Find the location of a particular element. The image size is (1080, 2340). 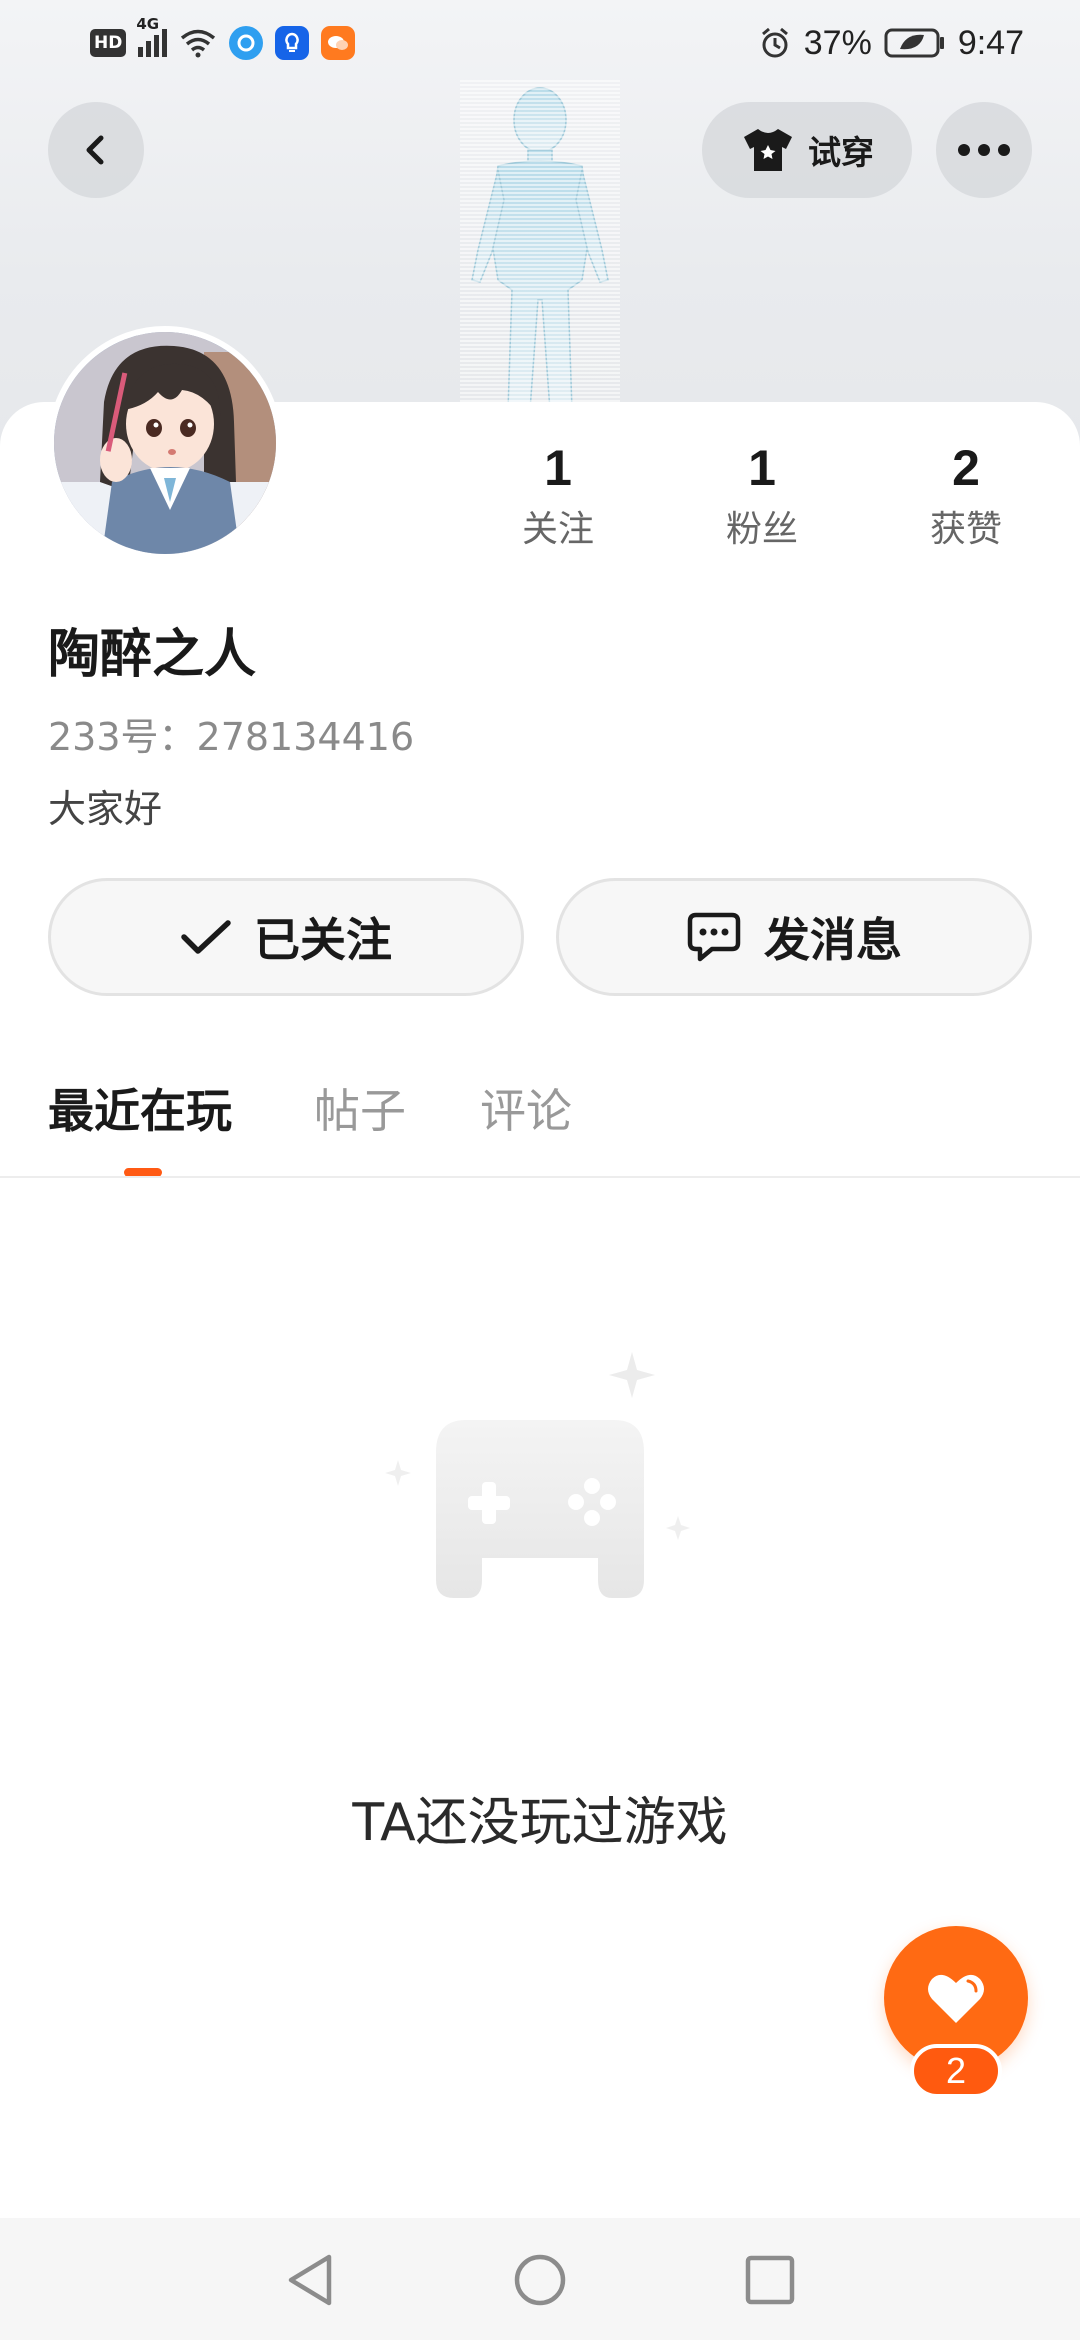

status-bar-left: HD 4G is located at coordinates (223, 37).